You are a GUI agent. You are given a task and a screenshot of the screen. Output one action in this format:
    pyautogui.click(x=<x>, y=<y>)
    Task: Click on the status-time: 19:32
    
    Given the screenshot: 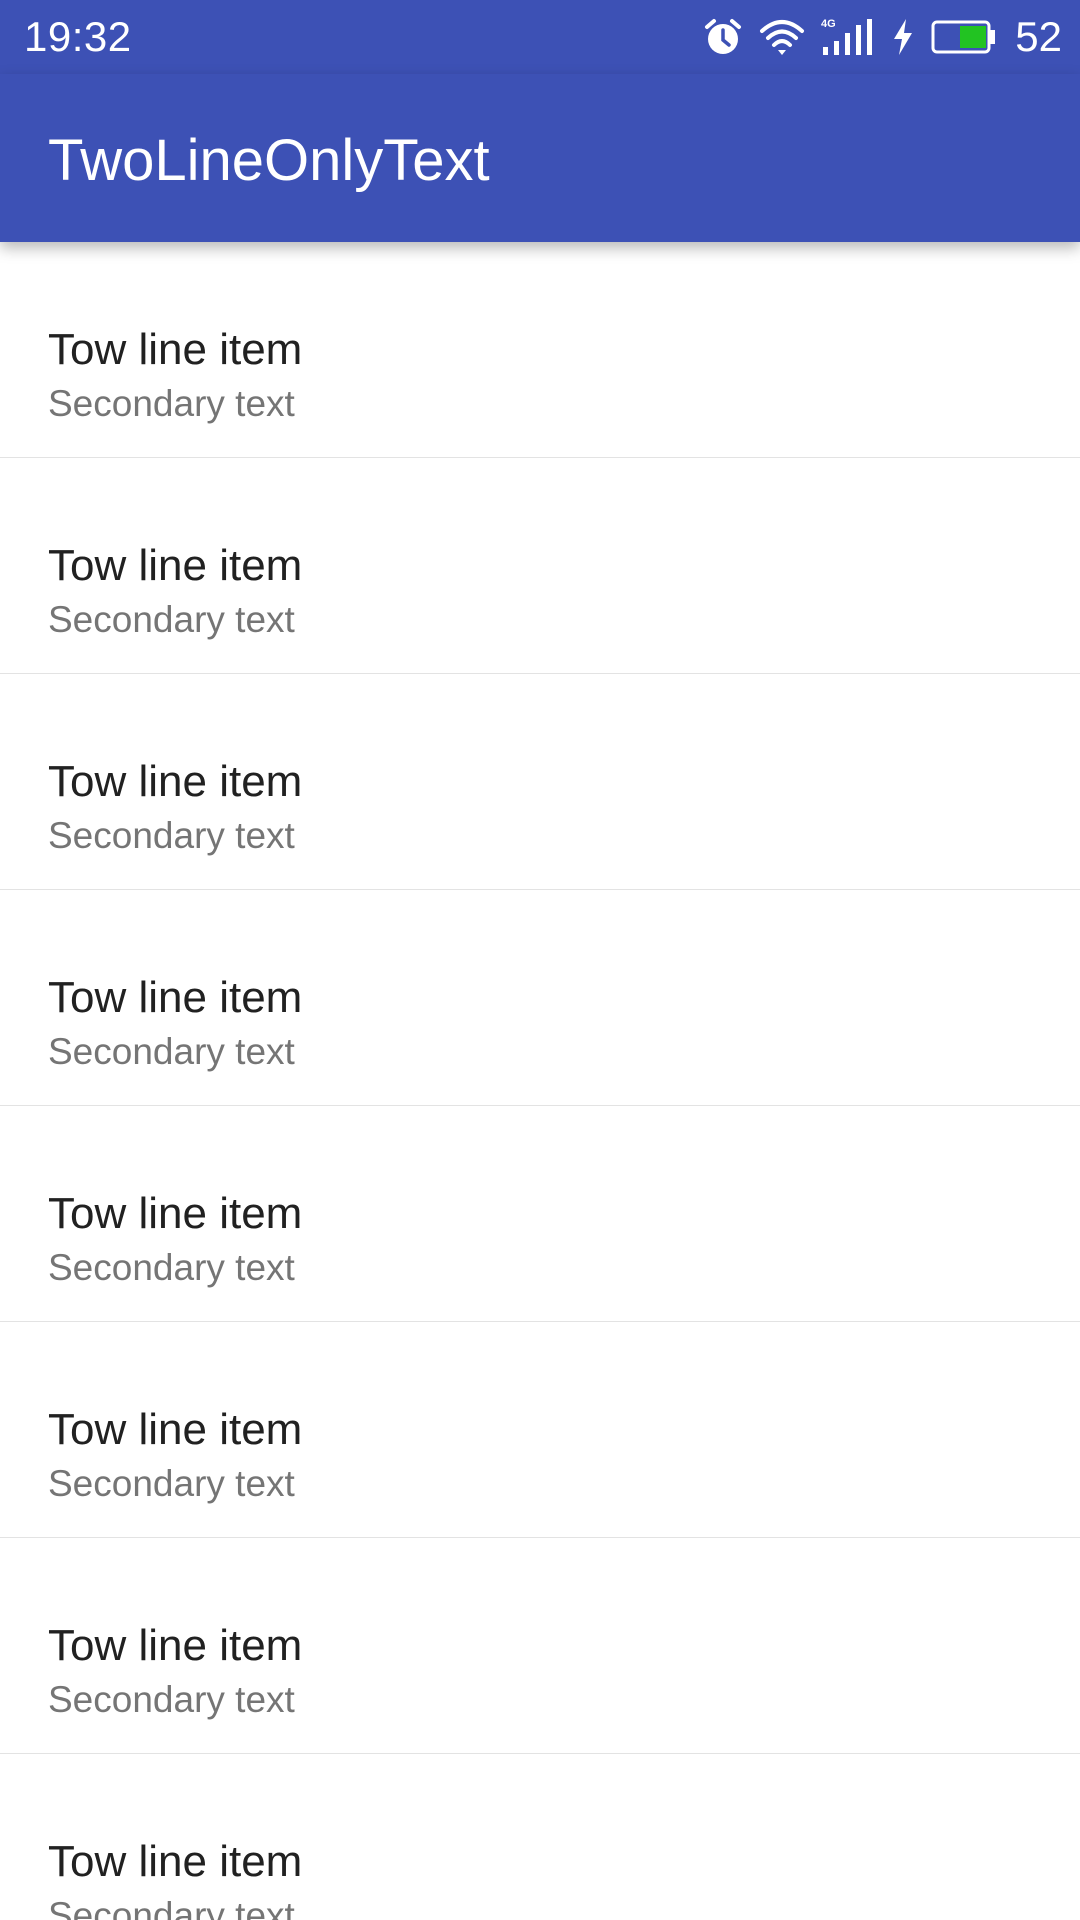 What is the action you would take?
    pyautogui.click(x=78, y=36)
    